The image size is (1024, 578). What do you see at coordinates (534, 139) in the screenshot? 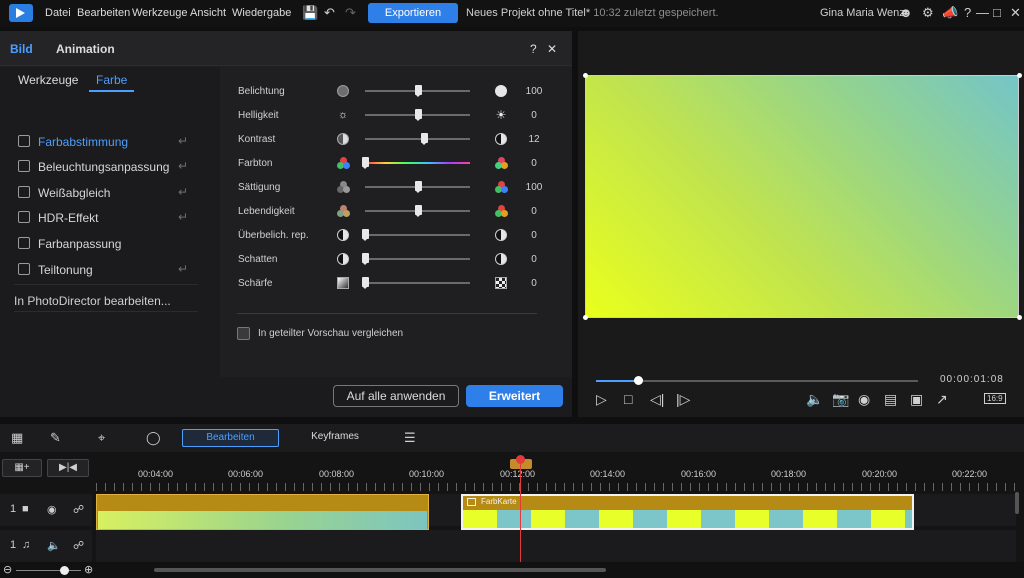
I see `slider-value: 12` at bounding box center [534, 139].